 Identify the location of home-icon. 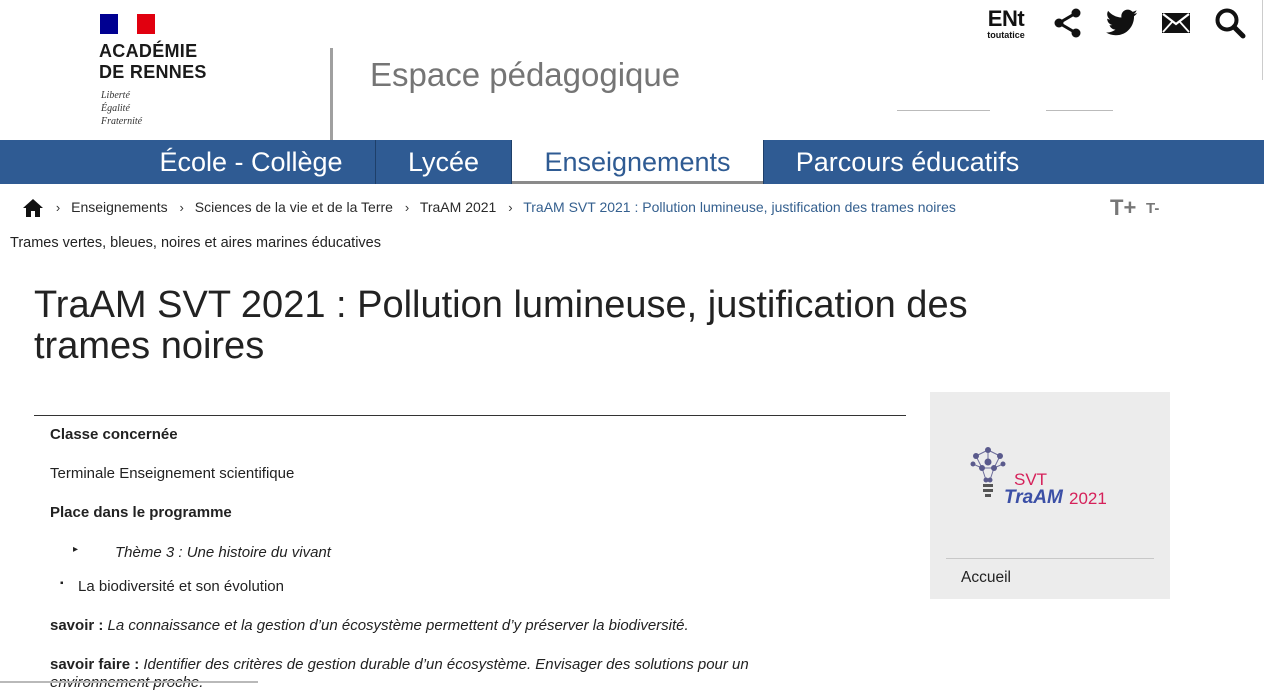
(33, 208).